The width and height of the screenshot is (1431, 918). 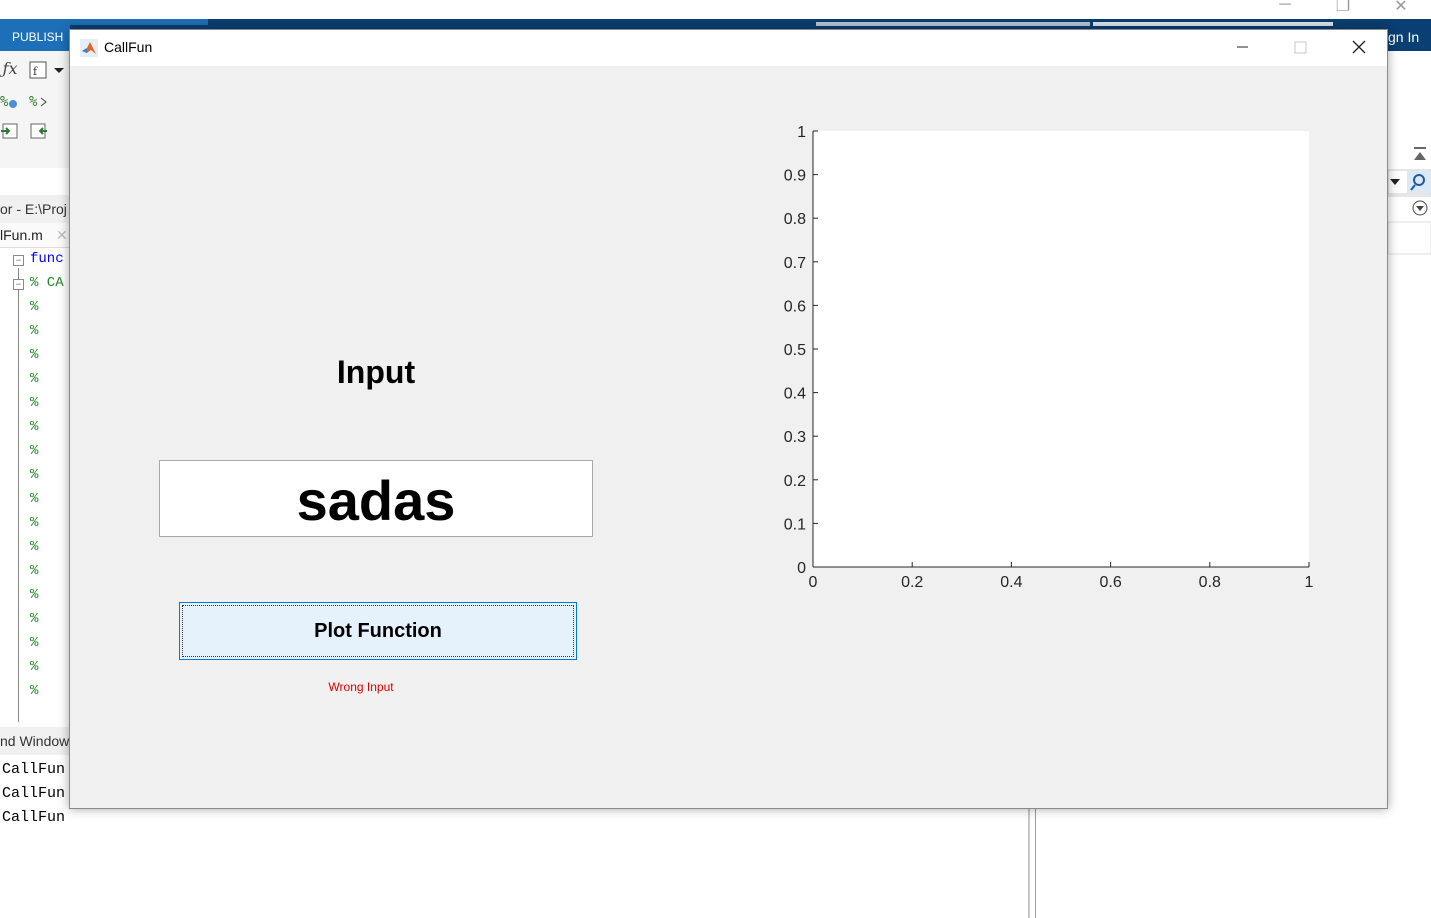 I want to click on x-tick-label: 1, so click(x=1309, y=582).